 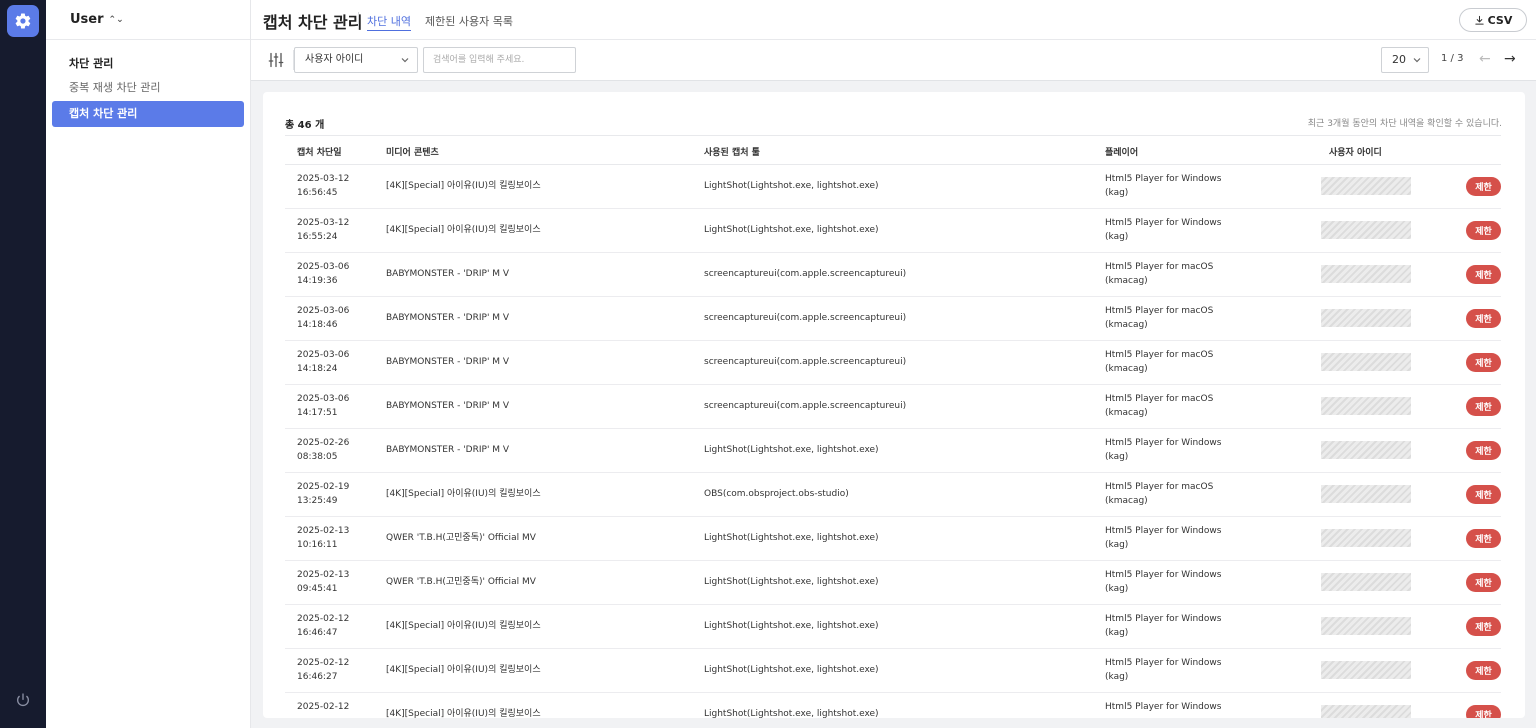 What do you see at coordinates (305, 125) in the screenshot?
I see `total-count: 총 46 개` at bounding box center [305, 125].